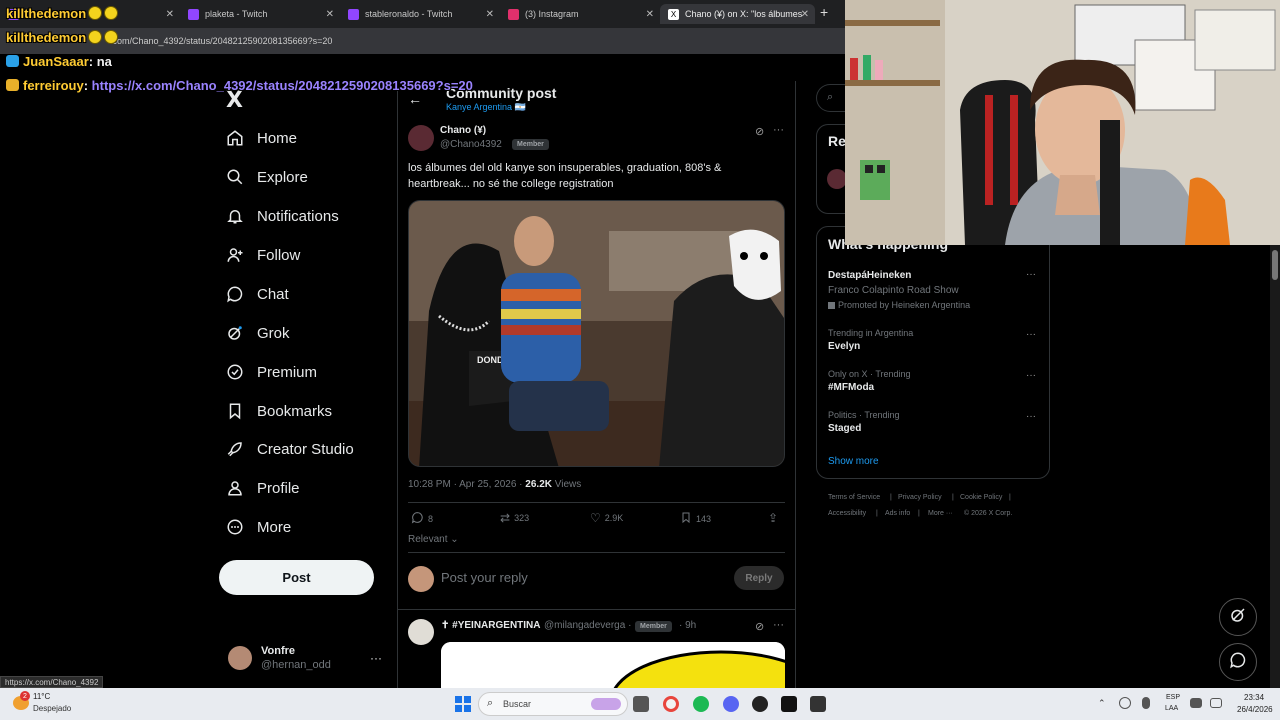 The image size is (1280, 720). What do you see at coordinates (844, 428) in the screenshot?
I see `trend-name: Staged` at bounding box center [844, 428].